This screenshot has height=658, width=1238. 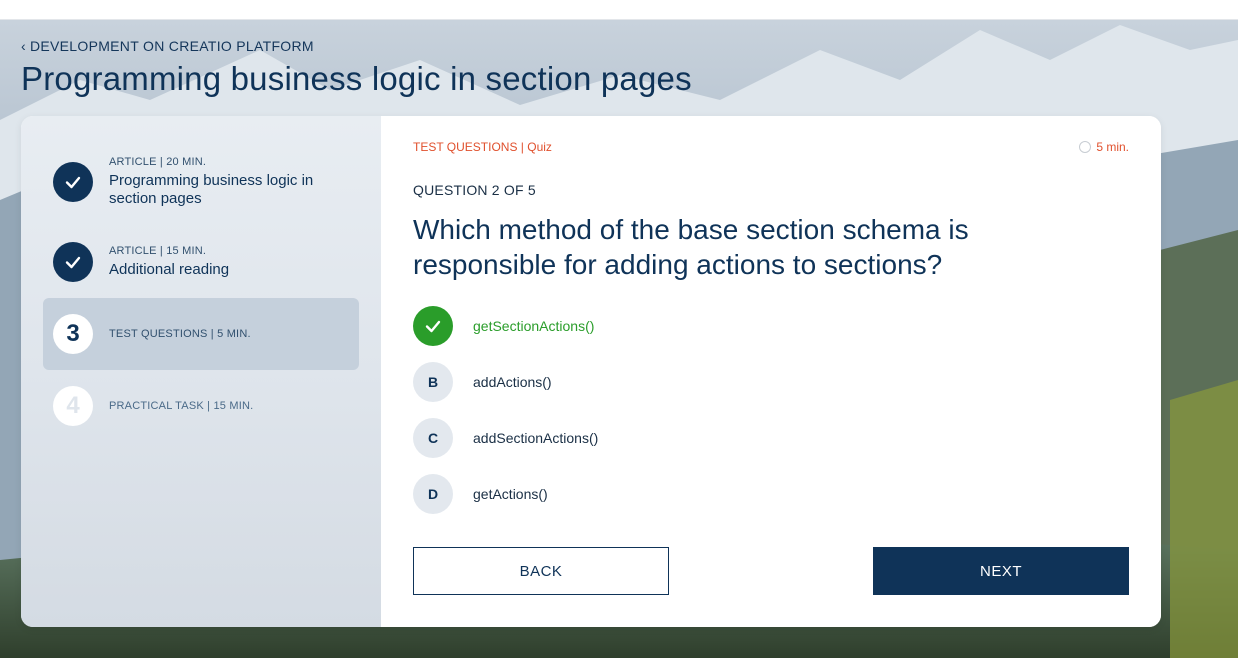 What do you see at coordinates (541, 571) in the screenshot?
I see `back-button: BACK` at bounding box center [541, 571].